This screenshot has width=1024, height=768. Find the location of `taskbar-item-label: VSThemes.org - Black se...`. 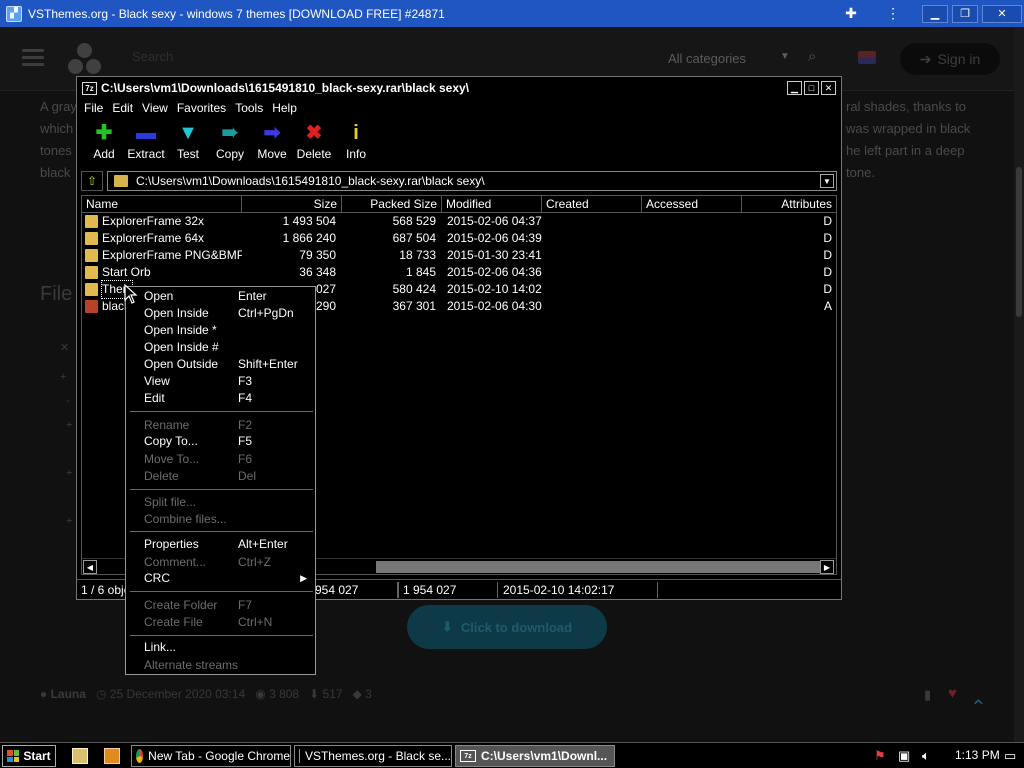

taskbar-item-label: VSThemes.org - Black se... is located at coordinates (377, 756).